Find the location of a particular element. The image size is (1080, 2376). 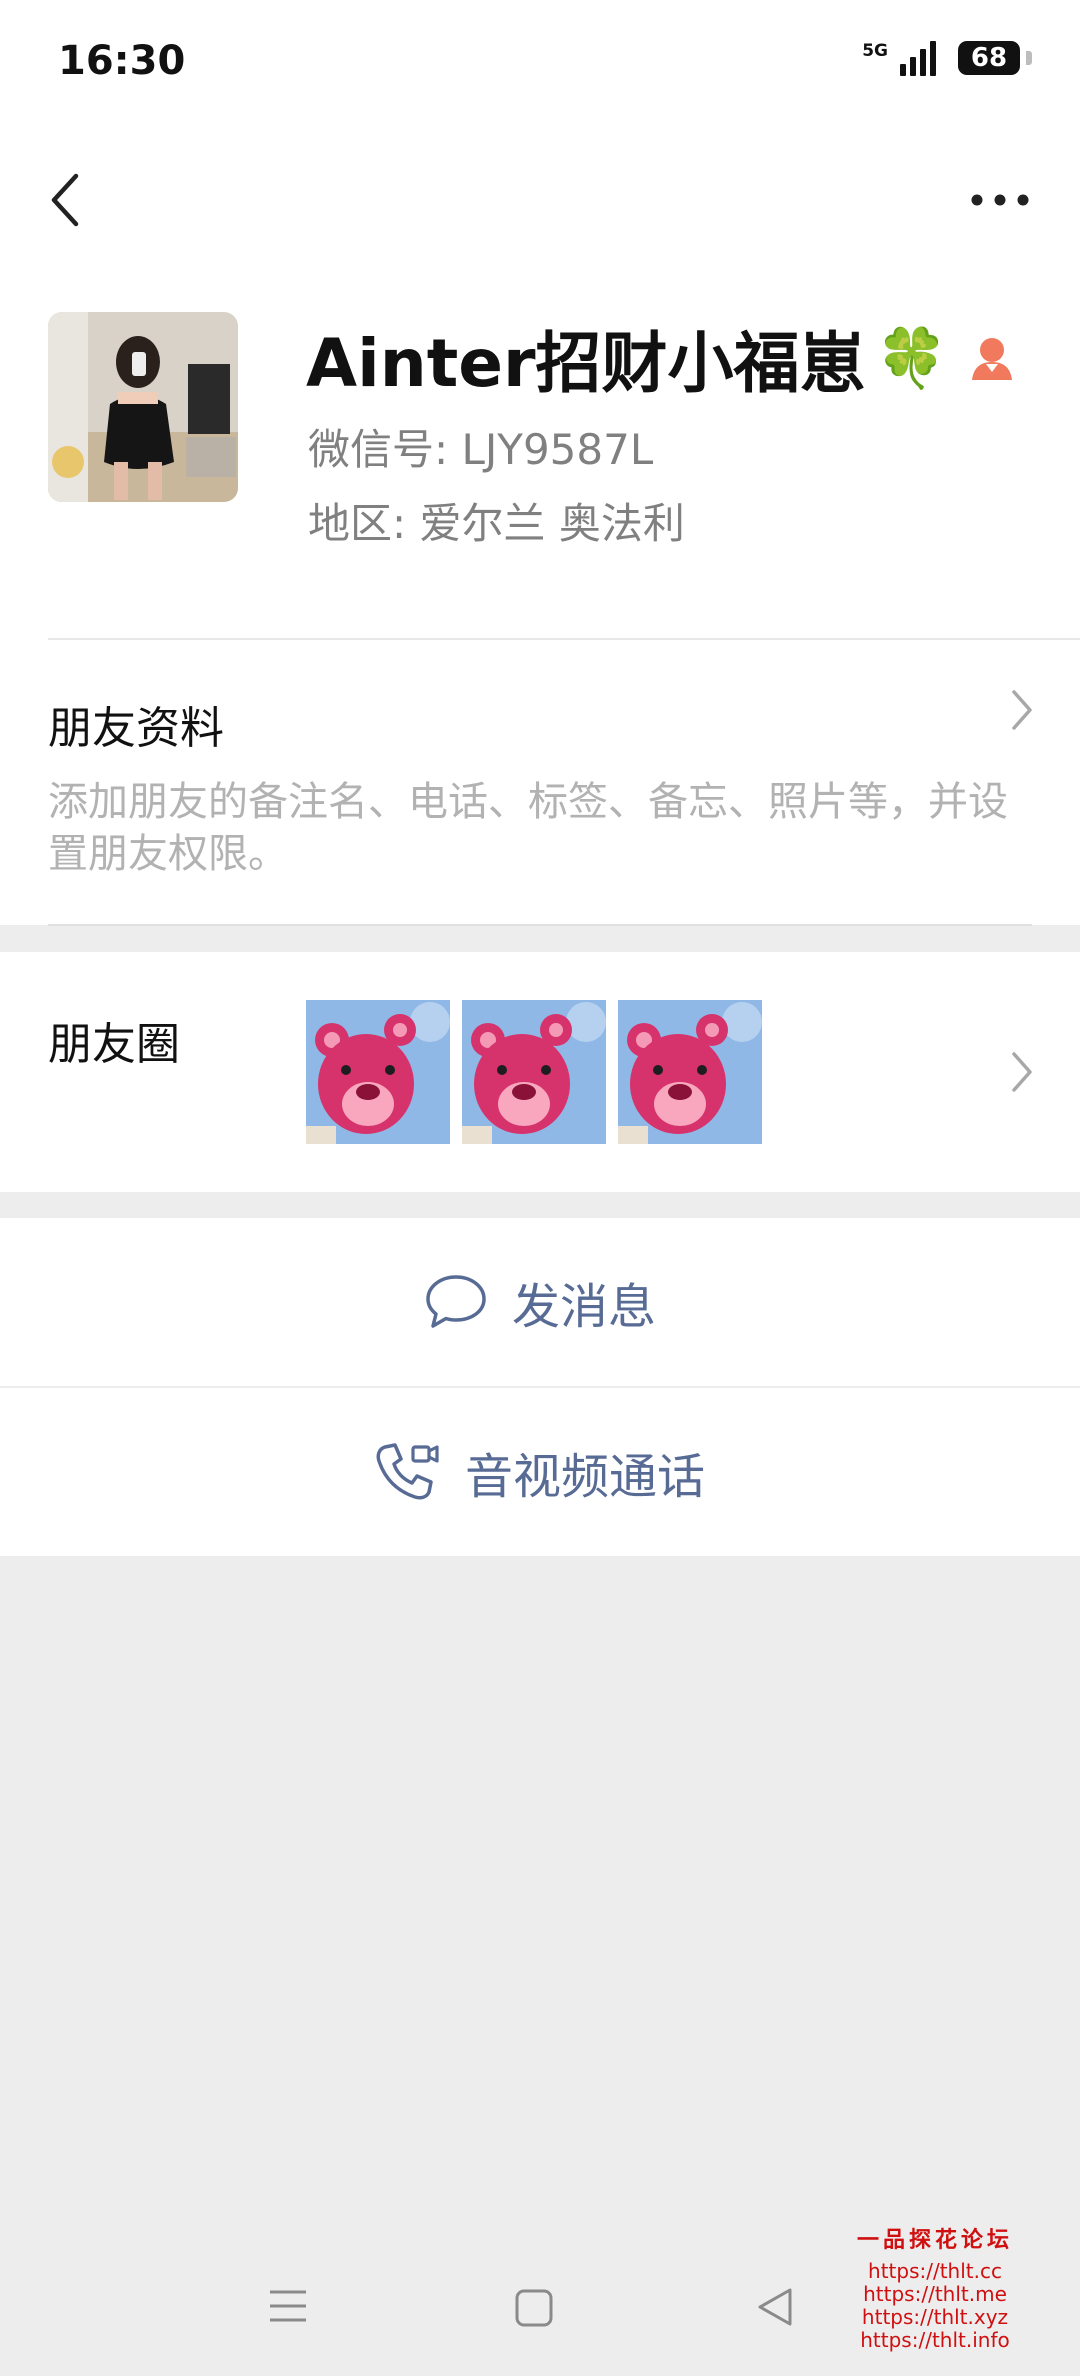

av-call-label: 音视频通话 is located at coordinates (584, 1477).